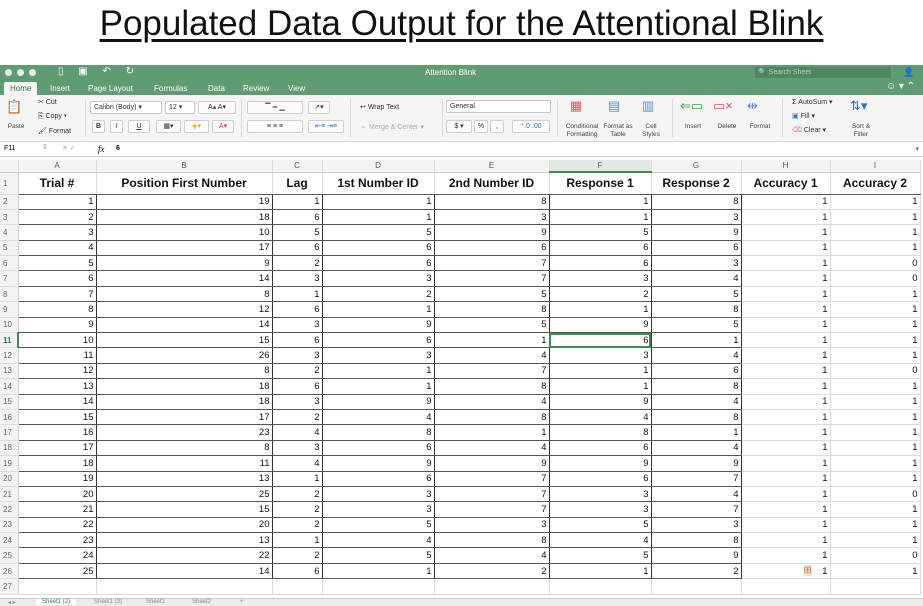 The height and width of the screenshot is (606, 923). What do you see at coordinates (57, 183) in the screenshot?
I see `column-title: Trial #` at bounding box center [57, 183].